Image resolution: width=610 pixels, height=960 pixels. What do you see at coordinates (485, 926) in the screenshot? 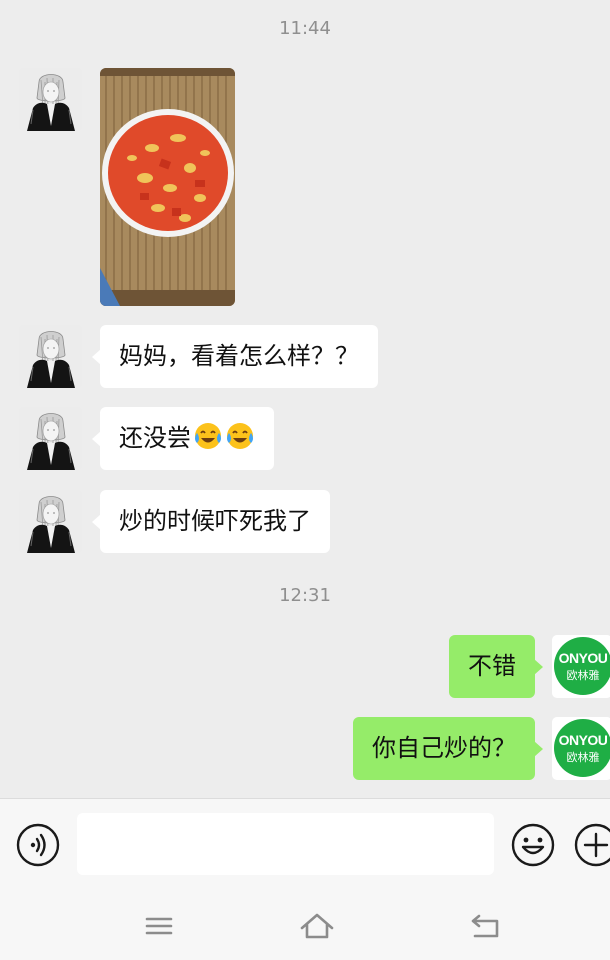
I see `back-icon` at bounding box center [485, 926].